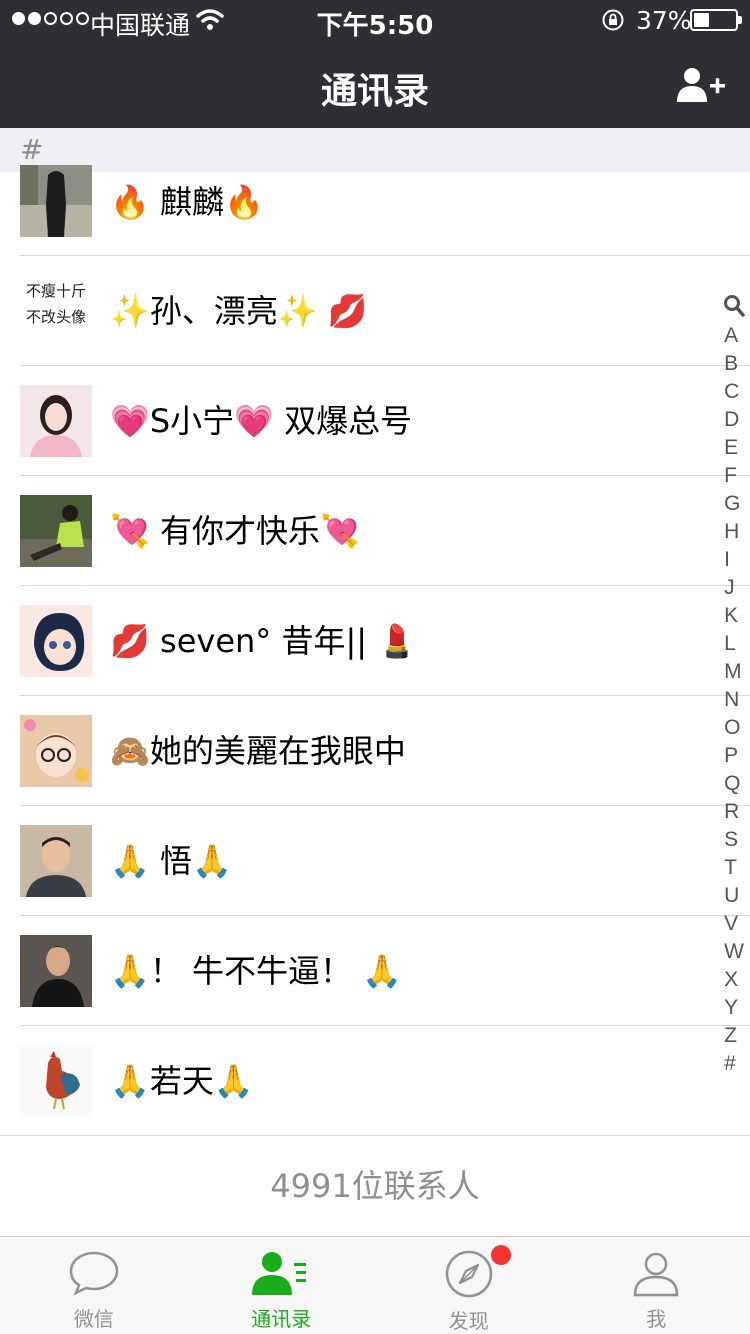  I want to click on contact-name: 💗S小宁💗 双爆总号, so click(261, 421).